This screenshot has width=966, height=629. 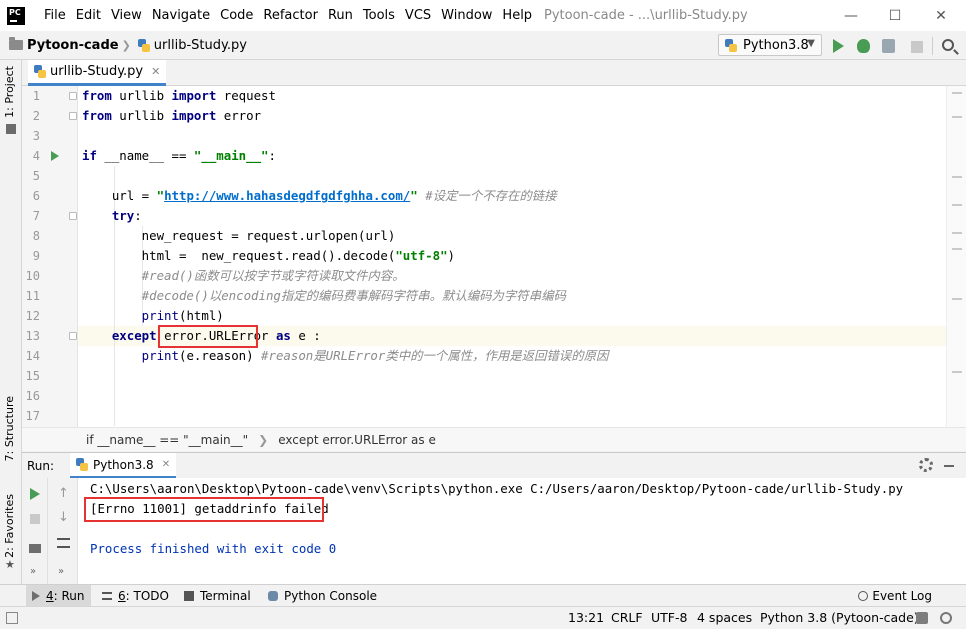 What do you see at coordinates (36, 156) in the screenshot?
I see `line-number: 4` at bounding box center [36, 156].